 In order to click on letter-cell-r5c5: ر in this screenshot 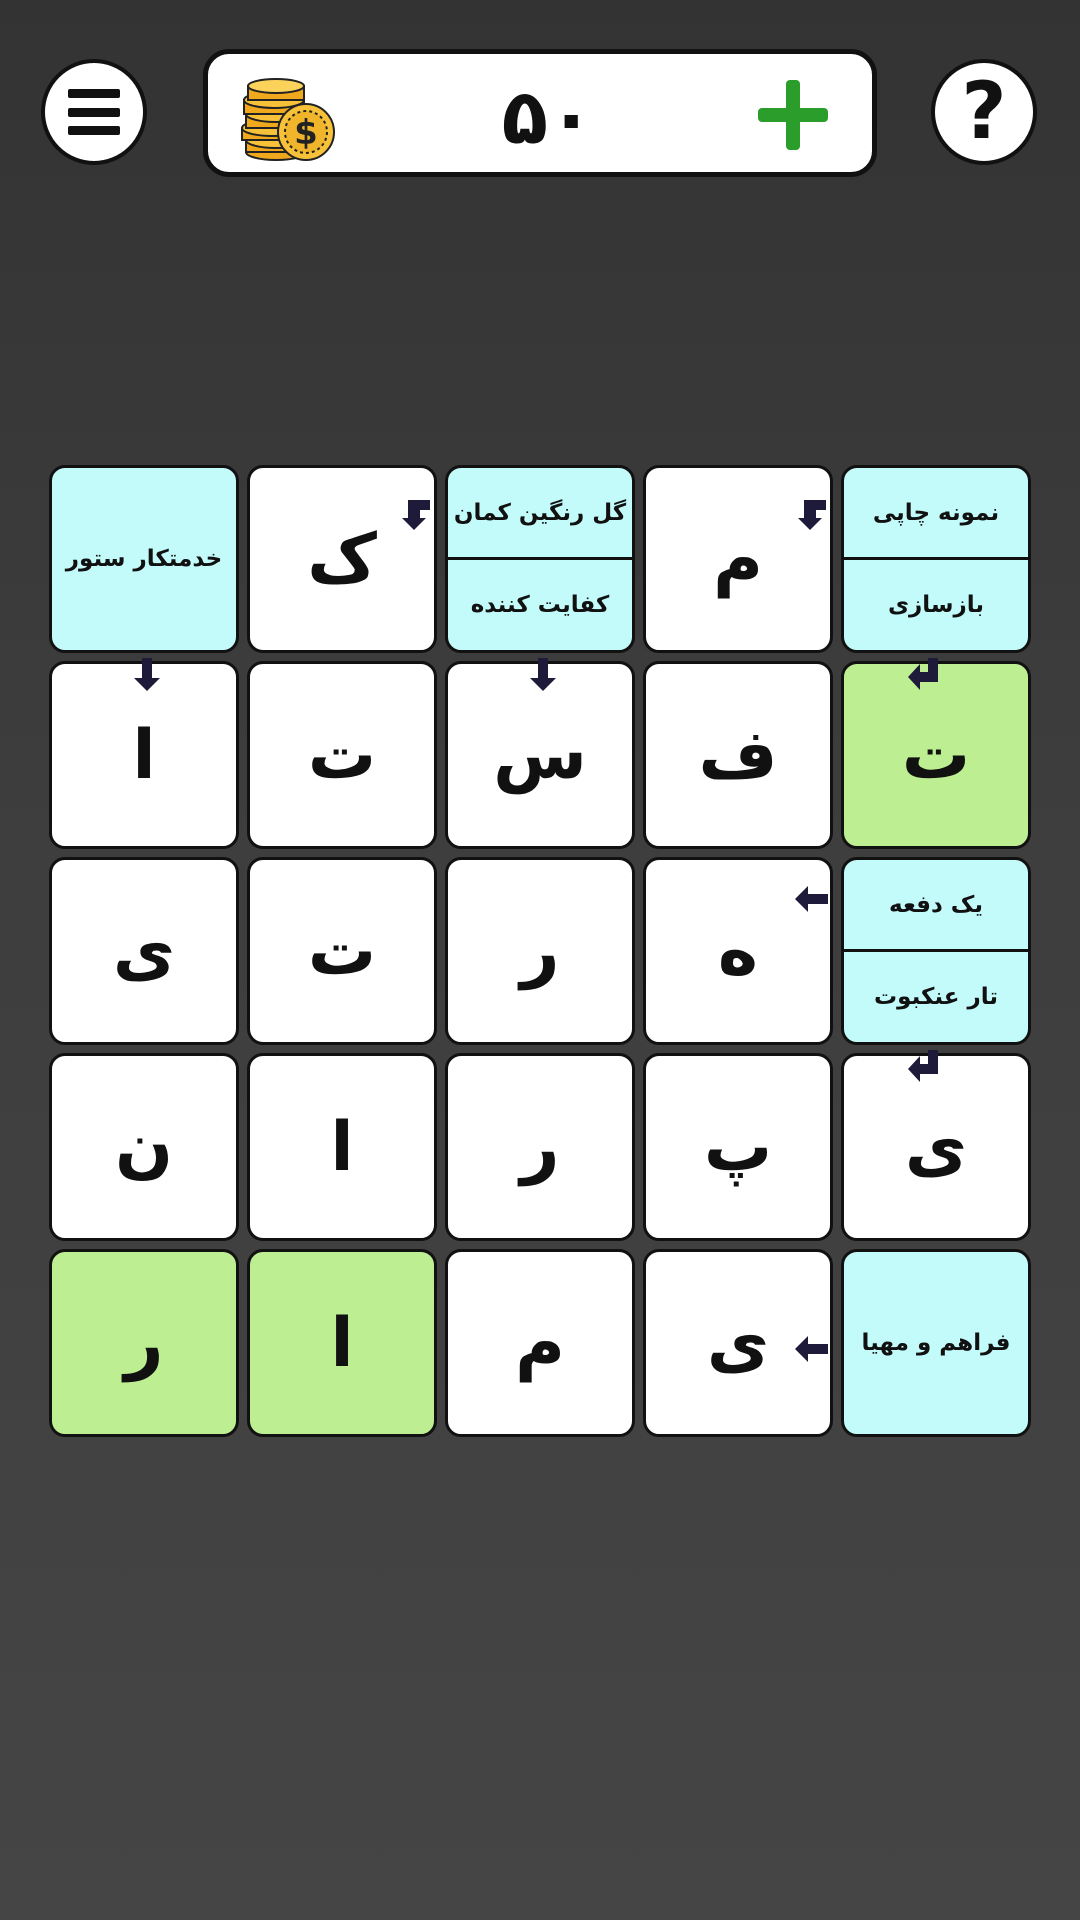, I will do `click(144, 1343)`.